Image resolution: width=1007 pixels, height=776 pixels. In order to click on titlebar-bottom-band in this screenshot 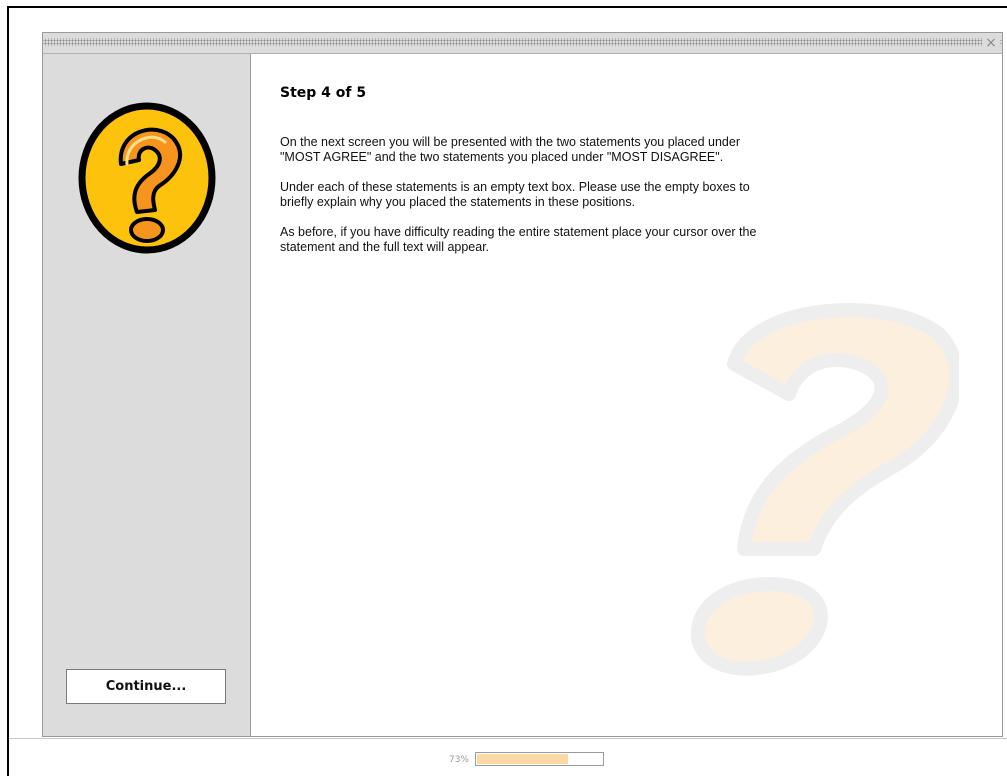, I will do `click(522, 49)`.